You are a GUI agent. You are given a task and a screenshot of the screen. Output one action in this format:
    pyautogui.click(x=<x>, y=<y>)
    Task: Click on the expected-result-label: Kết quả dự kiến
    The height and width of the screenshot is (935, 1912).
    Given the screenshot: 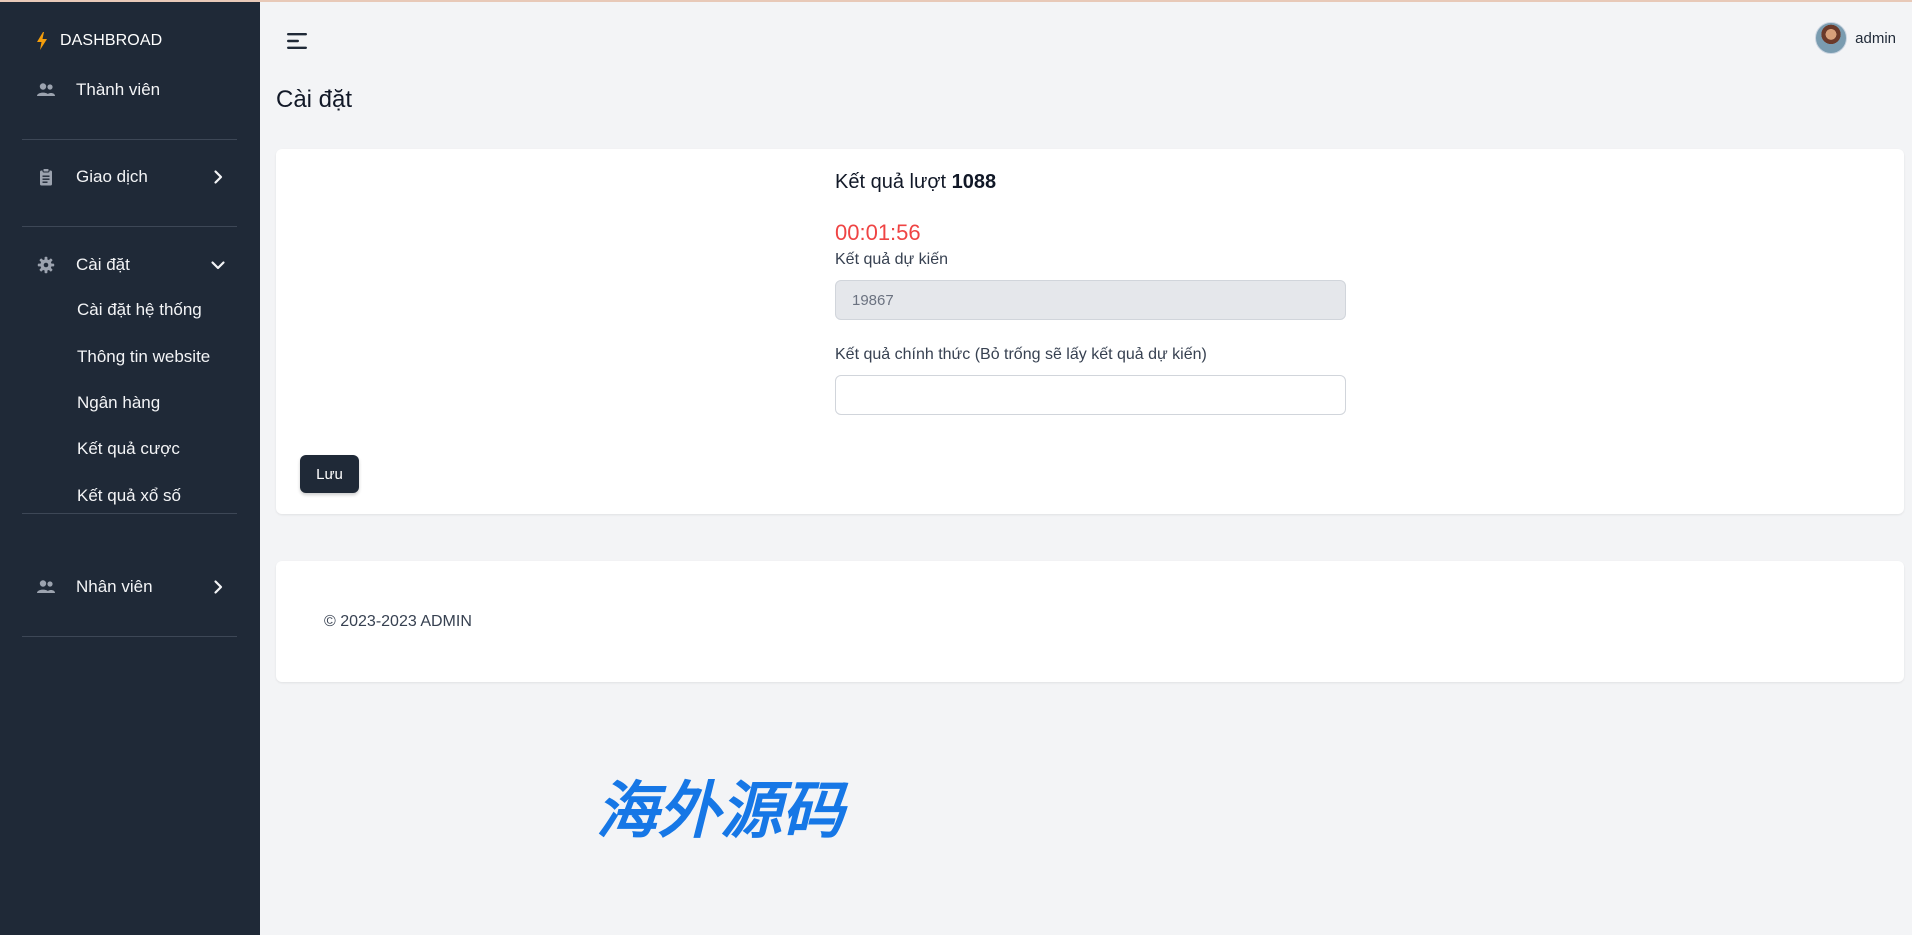 What is the action you would take?
    pyautogui.click(x=892, y=259)
    